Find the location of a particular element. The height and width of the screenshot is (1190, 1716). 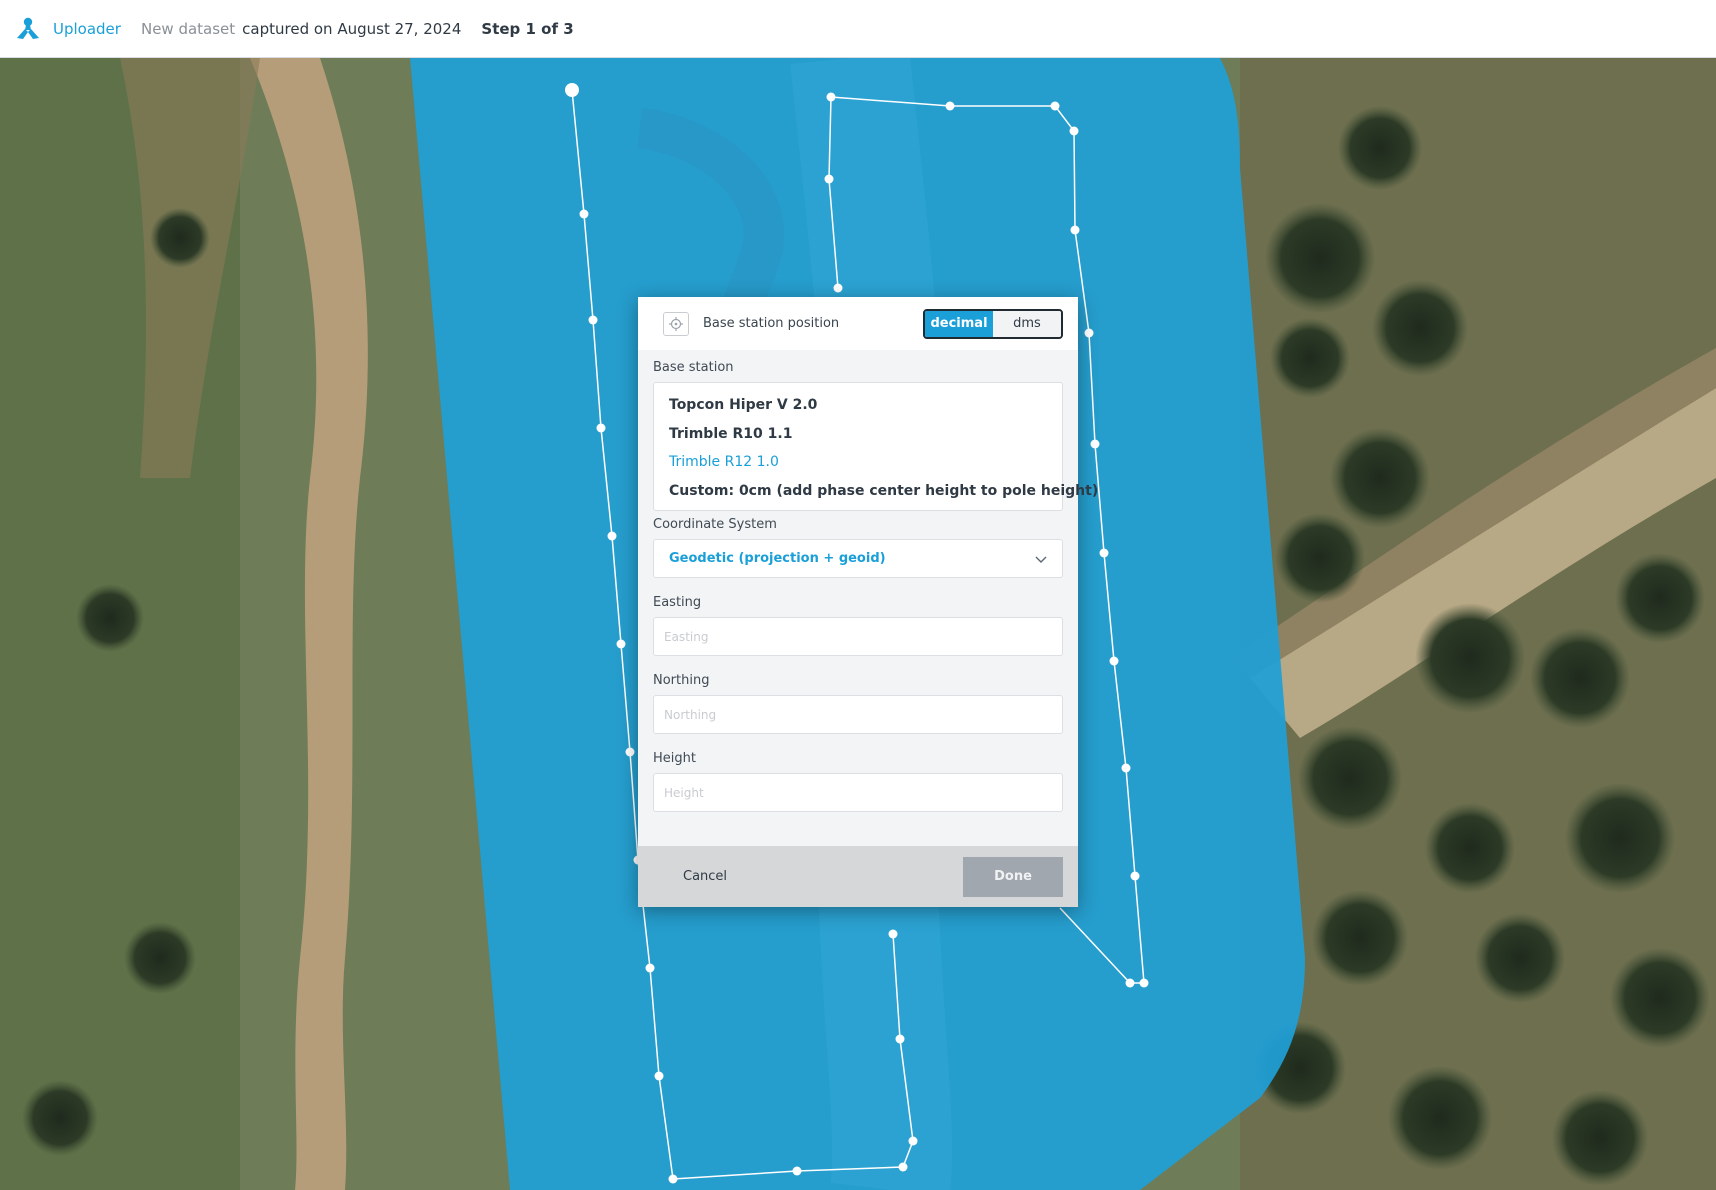

dialog-title: Base station position is located at coordinates (771, 323).